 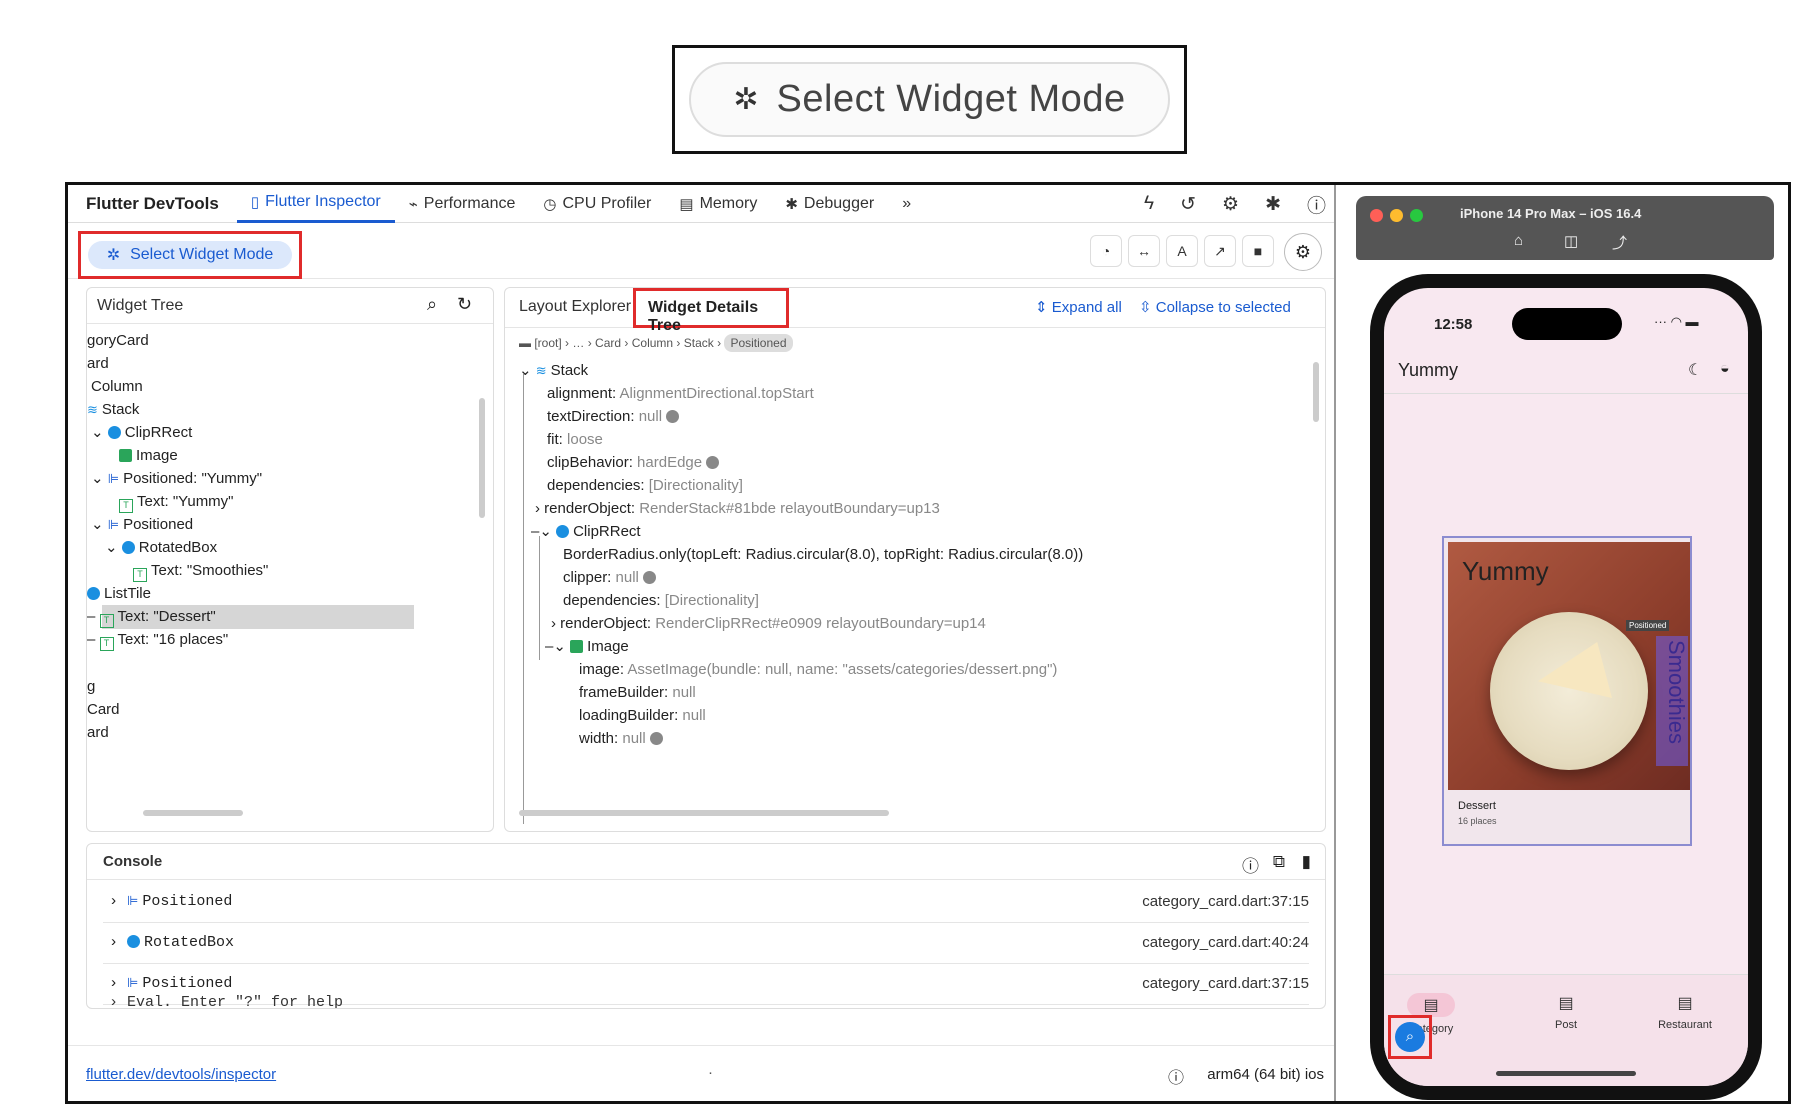 I want to click on palette-icon: ◒, so click(x=1725, y=369).